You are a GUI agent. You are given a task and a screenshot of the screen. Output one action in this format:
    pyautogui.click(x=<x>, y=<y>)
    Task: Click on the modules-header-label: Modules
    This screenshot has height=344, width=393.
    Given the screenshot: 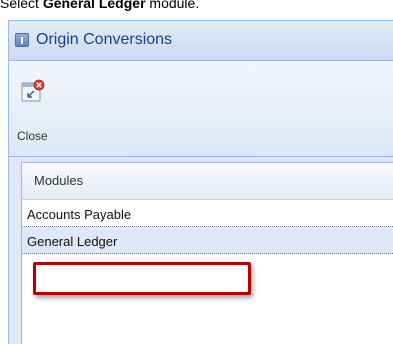 What is the action you would take?
    pyautogui.click(x=59, y=180)
    